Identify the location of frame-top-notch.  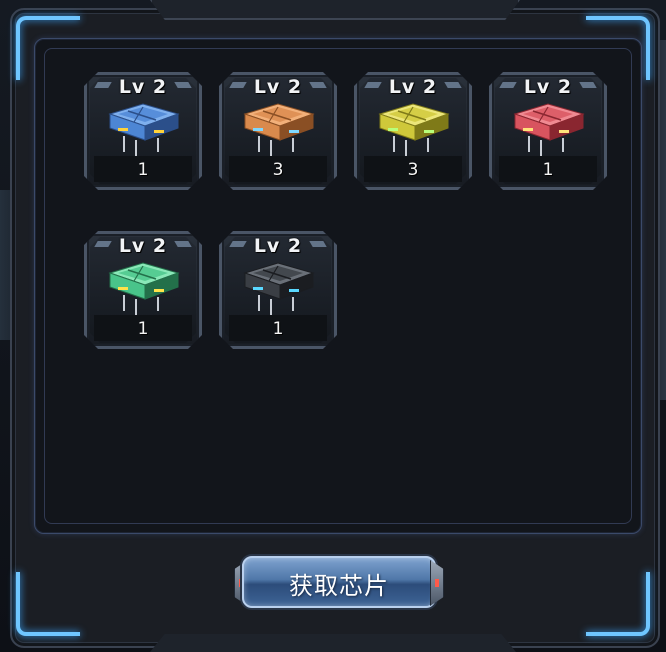
(335, 10).